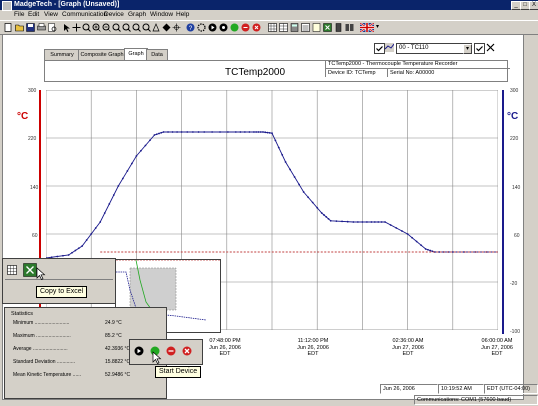  What do you see at coordinates (86, 27) in the screenshot?
I see `zoom-icon` at bounding box center [86, 27].